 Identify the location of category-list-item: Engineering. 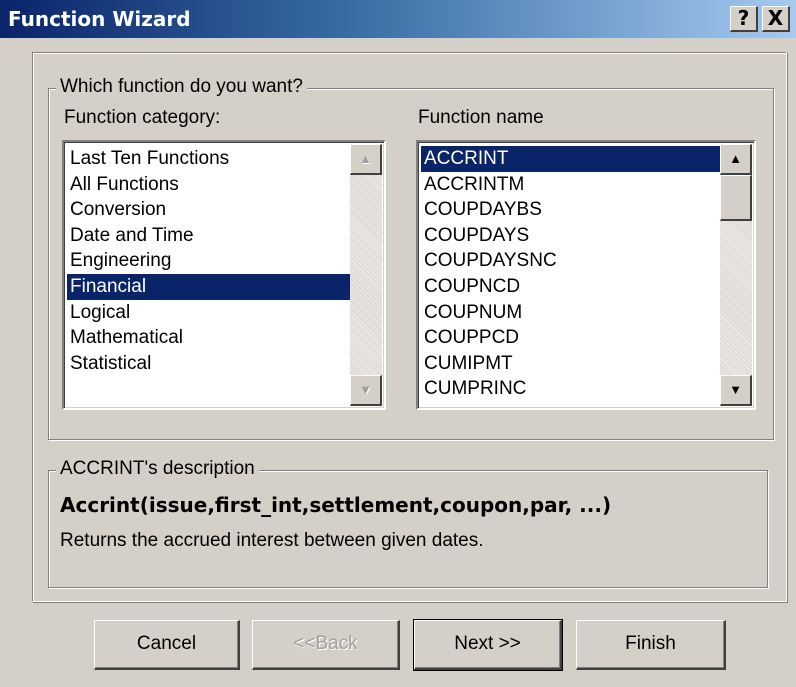
(210, 261).